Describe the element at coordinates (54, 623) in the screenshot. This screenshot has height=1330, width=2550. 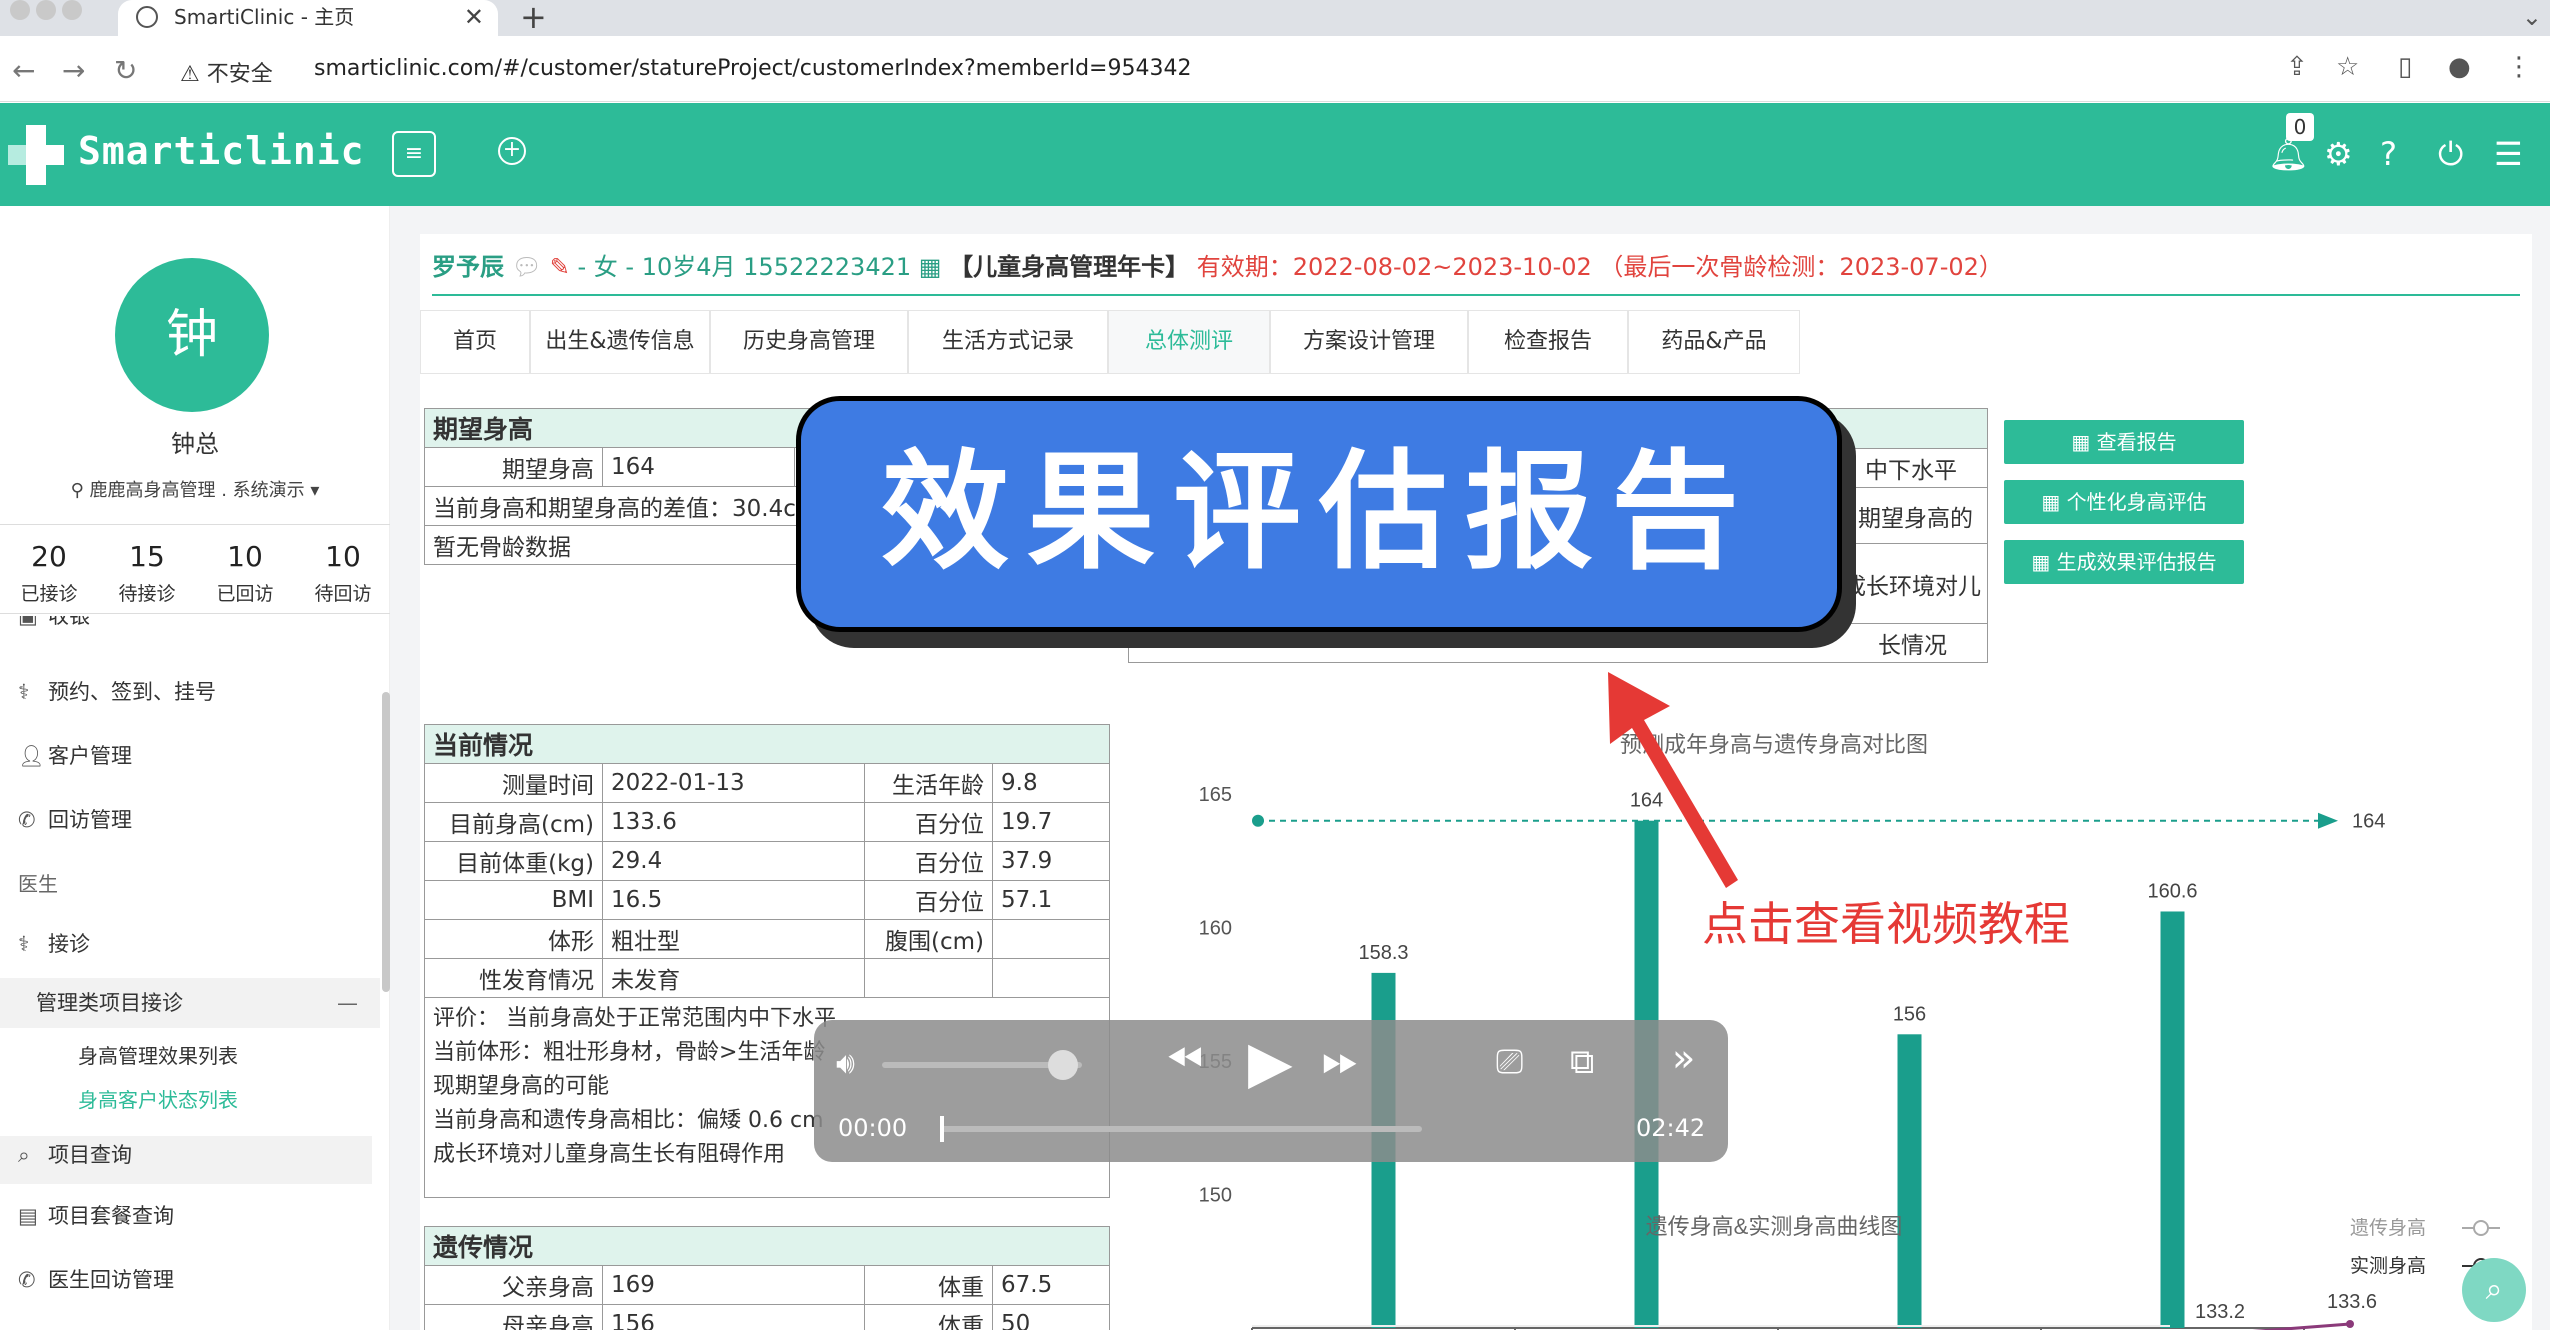
I see `sidebar-item-cashier: ▣ 收银` at that location.